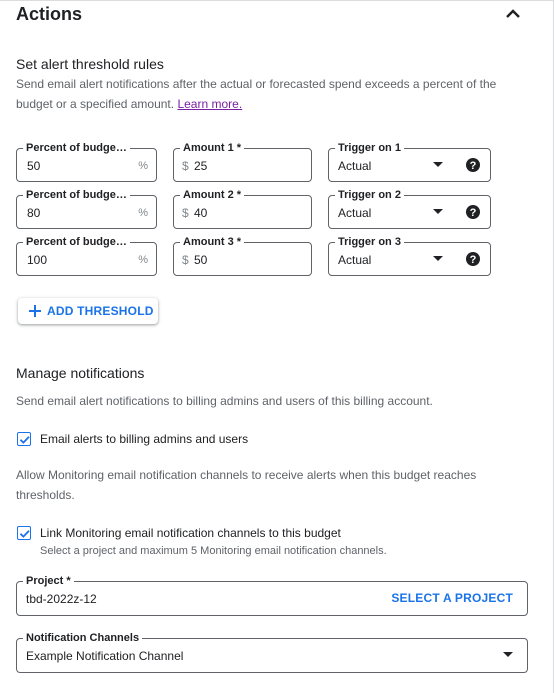 Image resolution: width=554 pixels, height=693 pixels. What do you see at coordinates (242, 208) in the screenshot?
I see `amount-field-2: Amount 2 * $ 40` at bounding box center [242, 208].